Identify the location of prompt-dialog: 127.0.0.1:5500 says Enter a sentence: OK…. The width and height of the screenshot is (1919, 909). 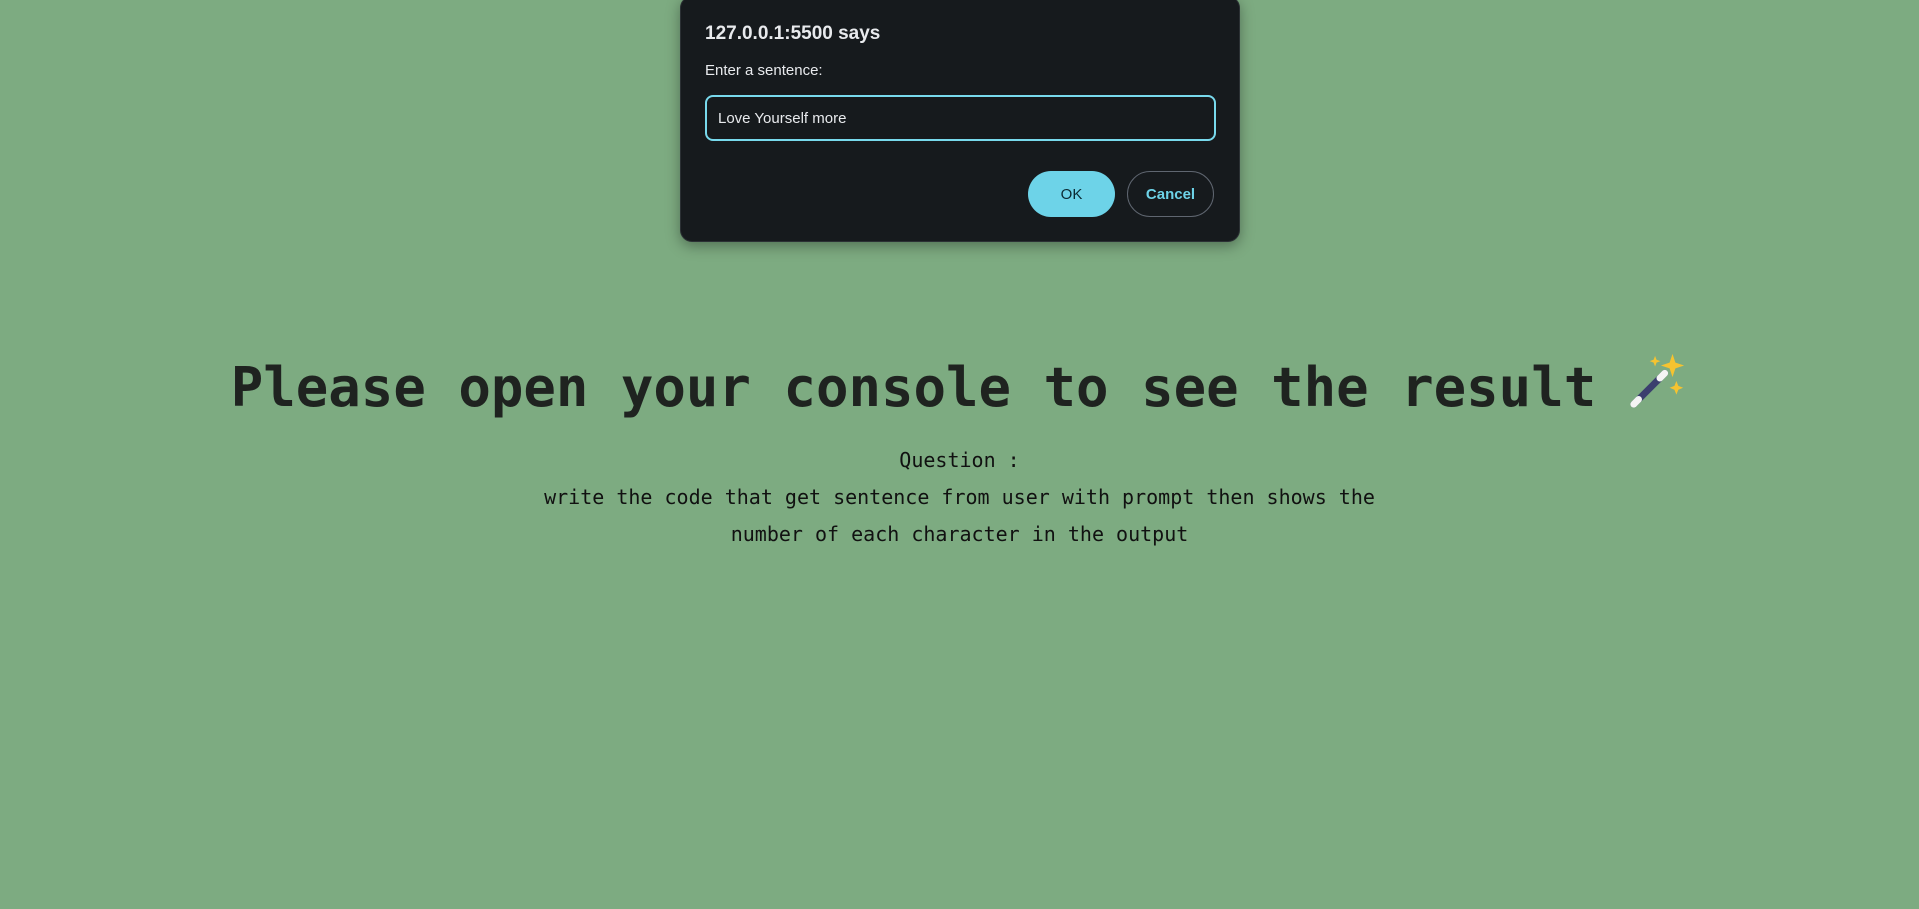
(960, 121).